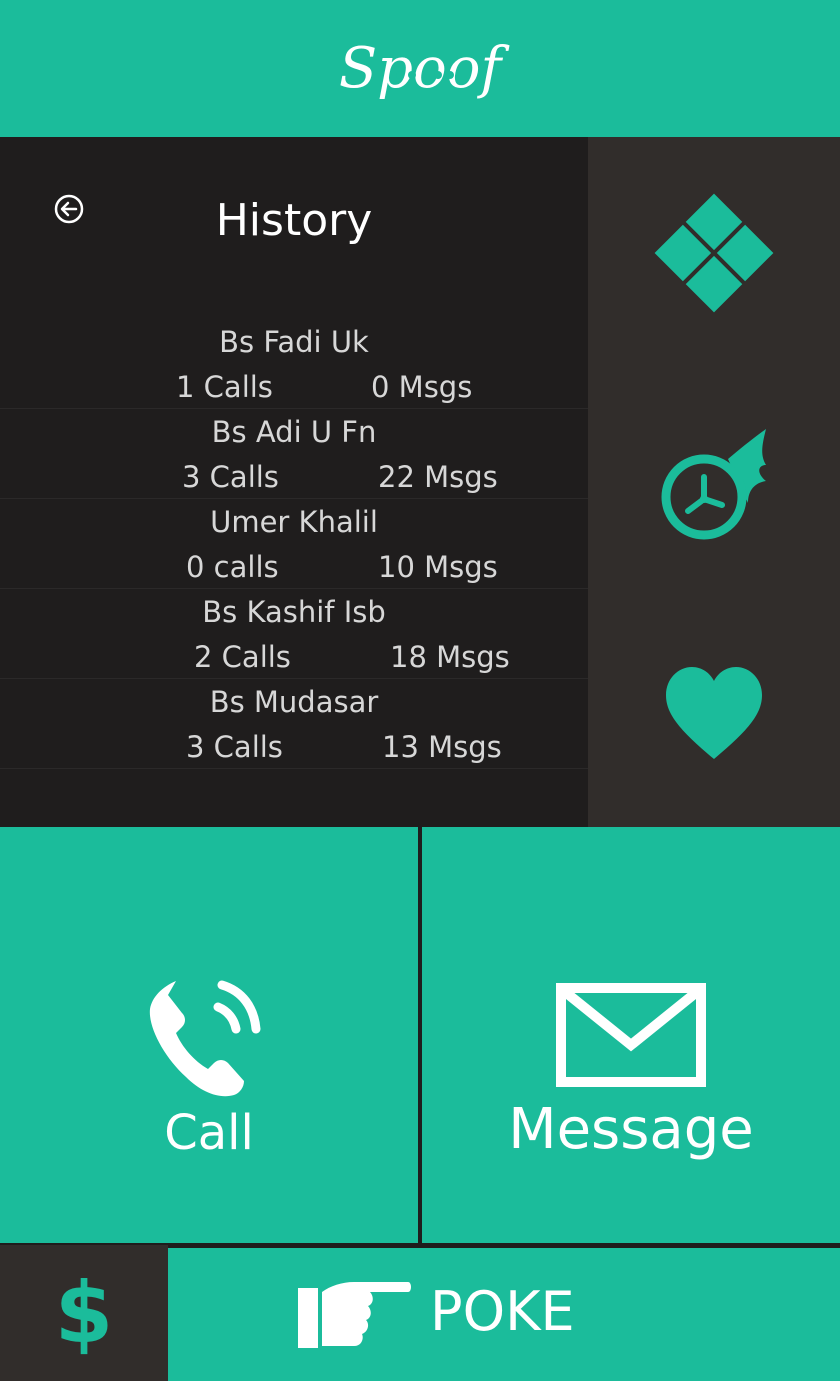 The height and width of the screenshot is (1381, 840). I want to click on message-label: Message, so click(631, 1129).